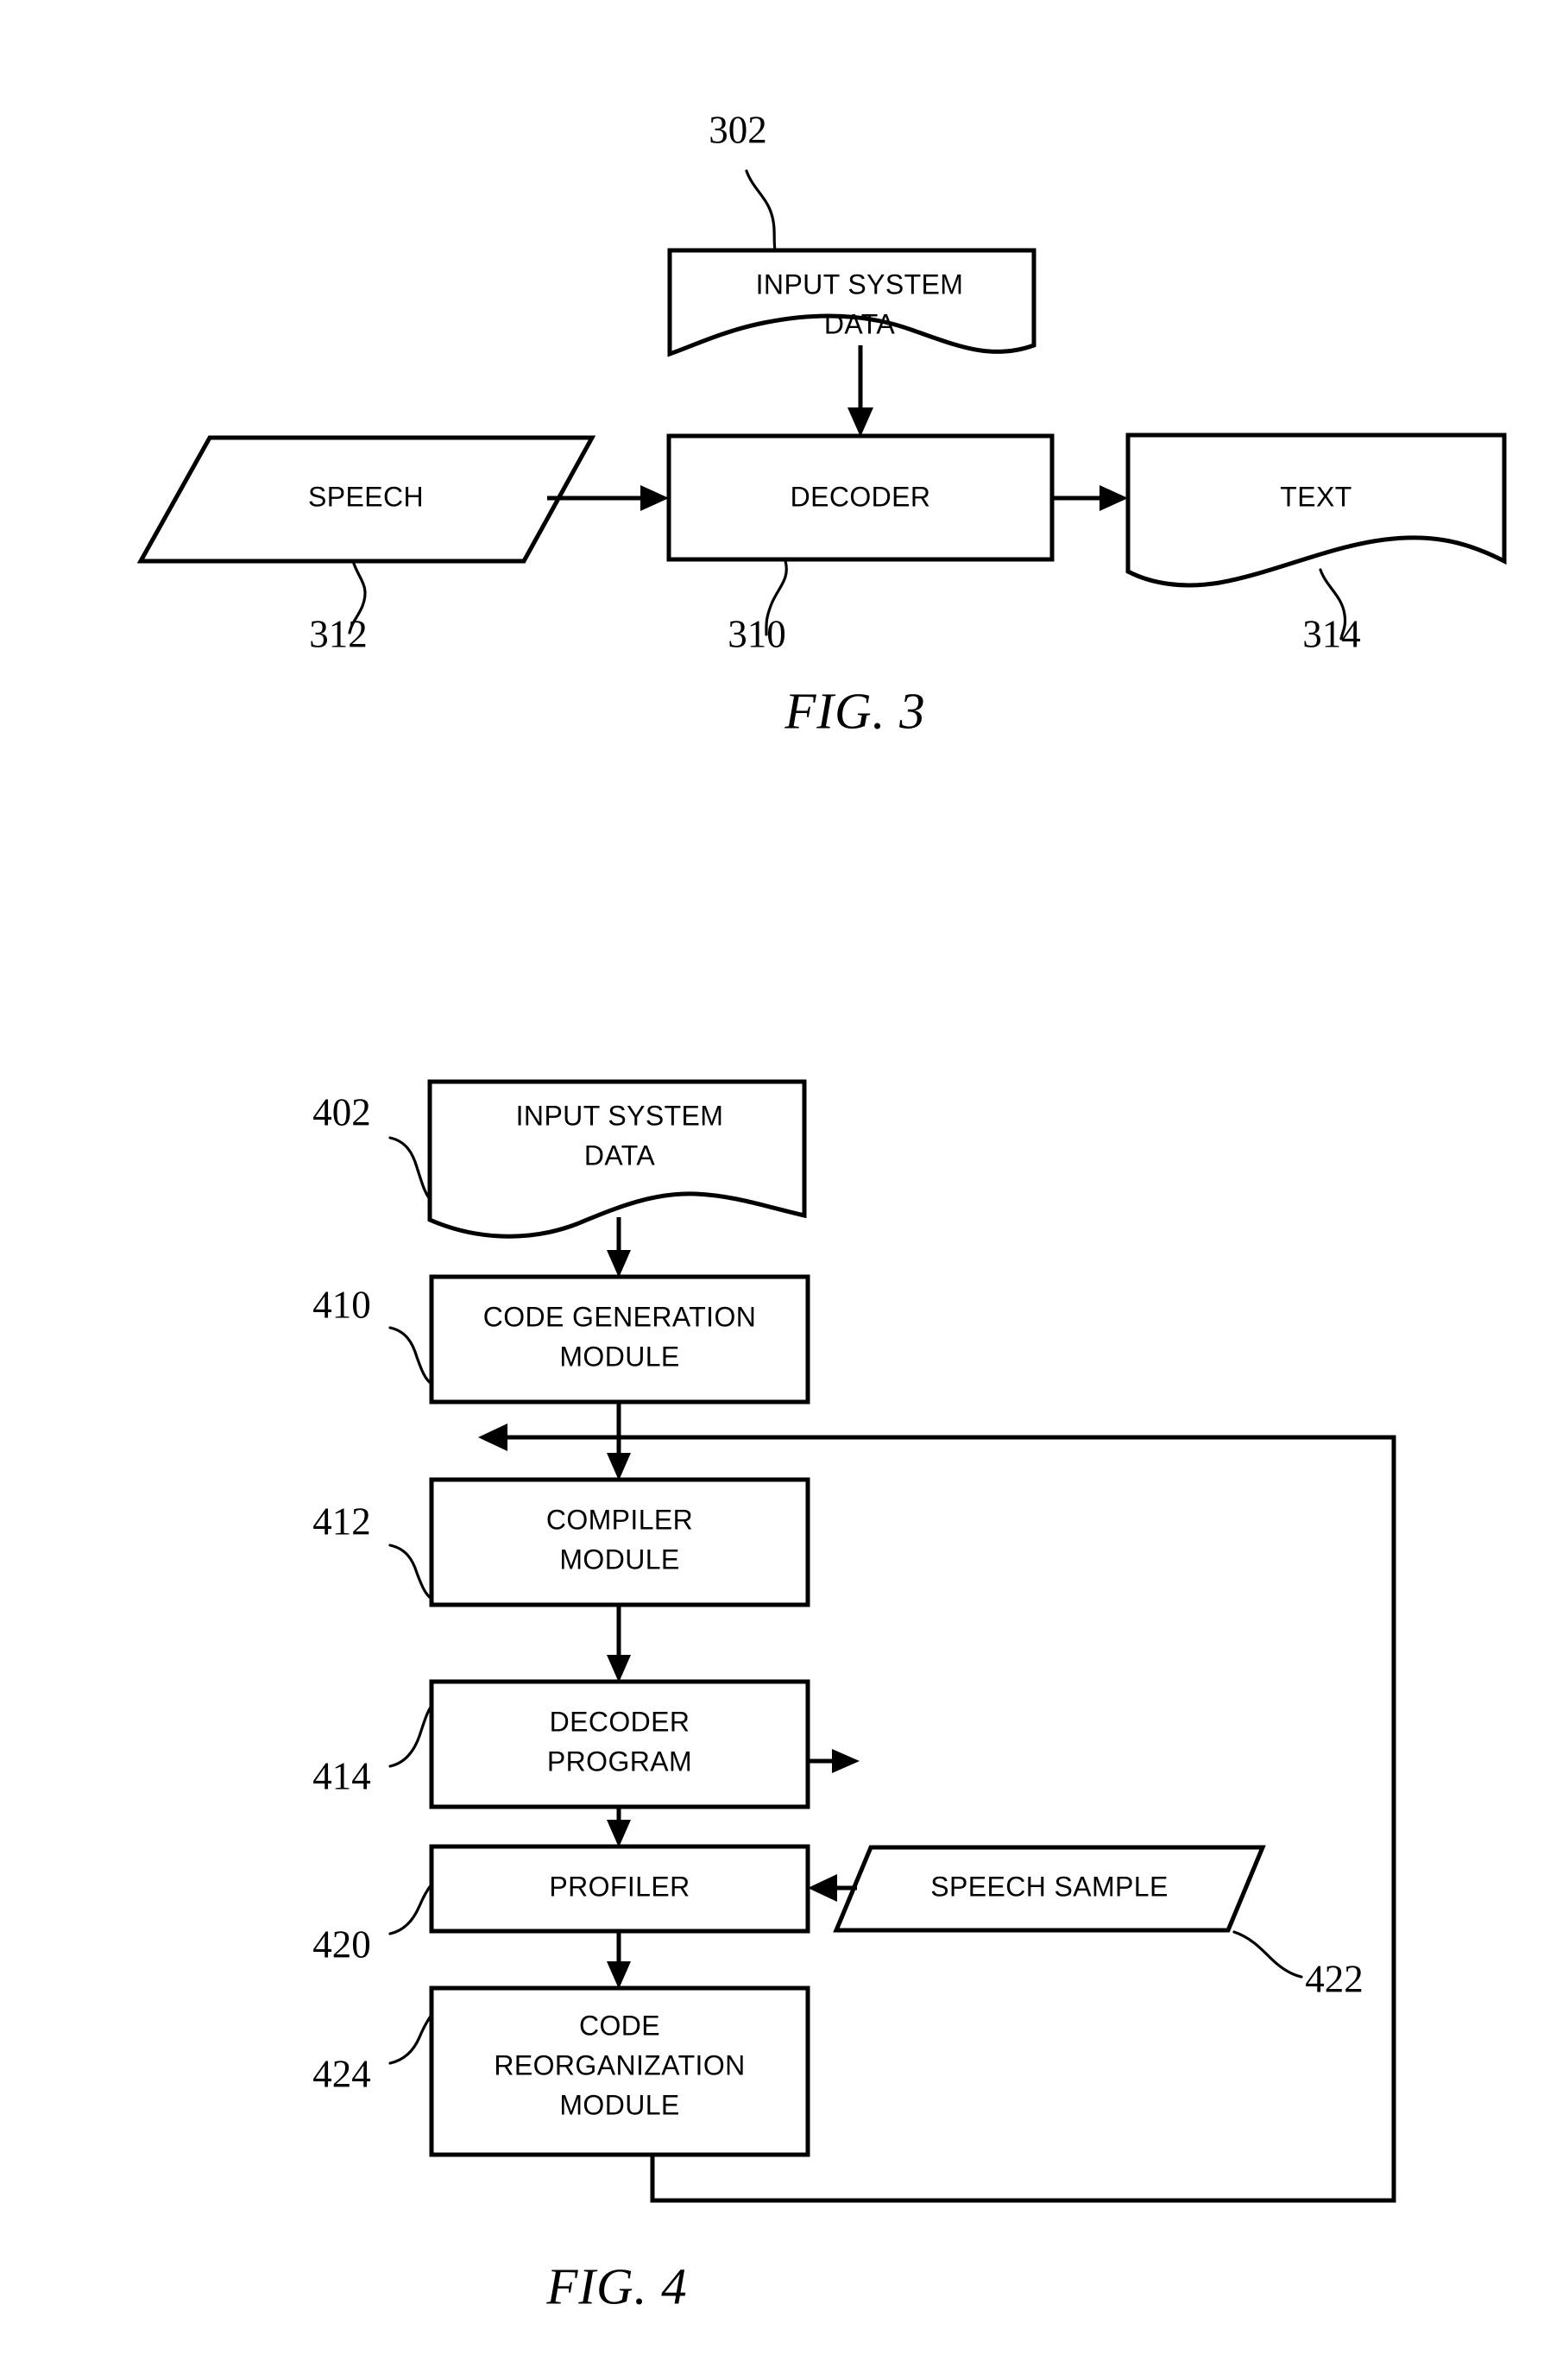  Describe the element at coordinates (738, 130) in the screenshot. I see `ref-numeral-302: 302` at that location.